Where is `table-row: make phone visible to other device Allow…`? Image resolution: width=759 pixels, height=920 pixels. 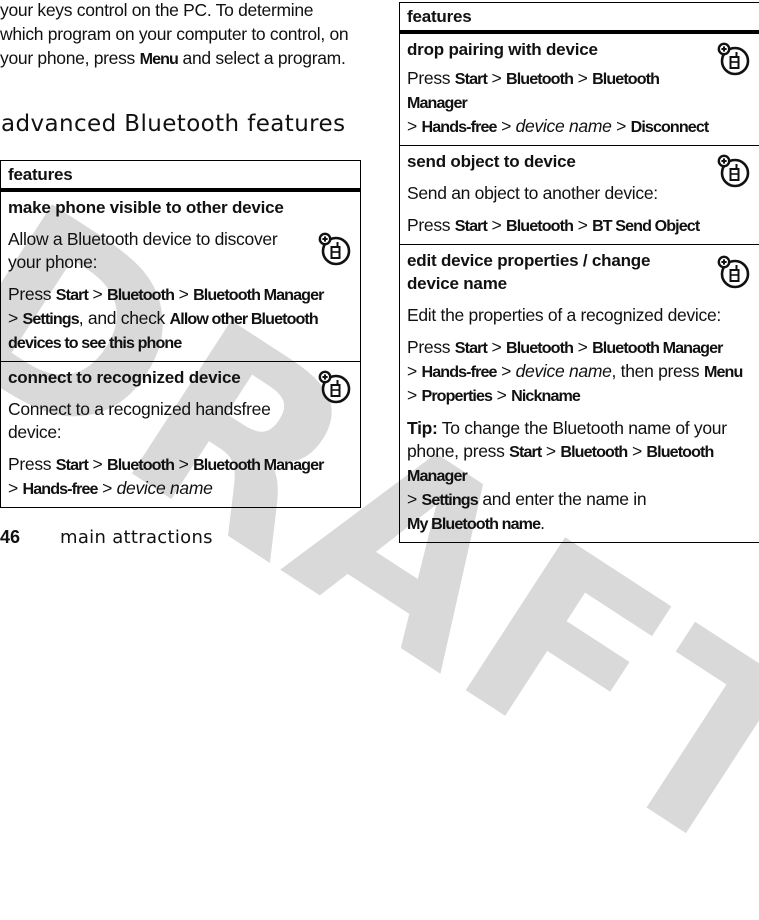
table-row: make phone visible to other device Allow… is located at coordinates (181, 276).